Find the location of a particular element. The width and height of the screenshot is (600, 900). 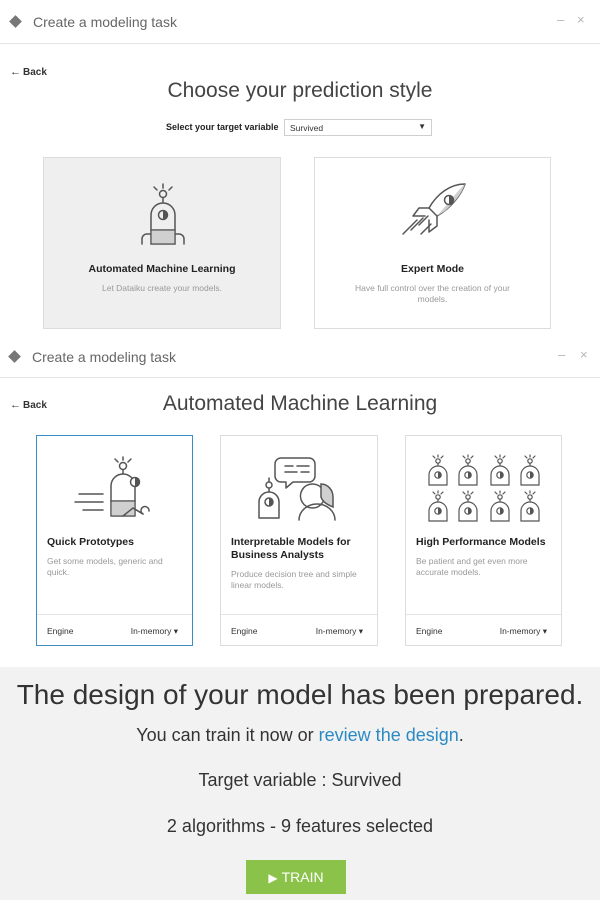

card-title: High Performance Models is located at coordinates (481, 542).